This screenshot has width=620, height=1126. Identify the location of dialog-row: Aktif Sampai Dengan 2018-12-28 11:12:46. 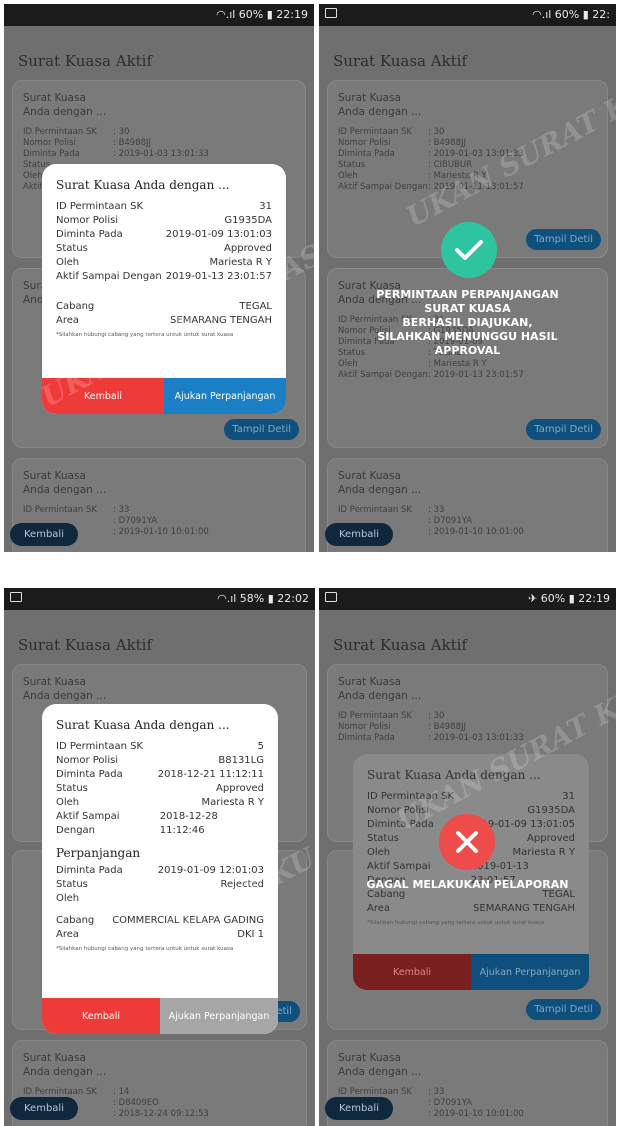
(137, 823).